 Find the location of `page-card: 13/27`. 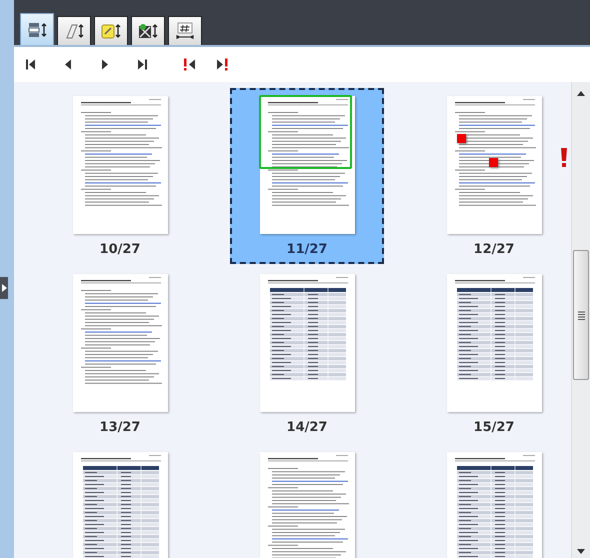

page-card: 13/27 is located at coordinates (120, 354).